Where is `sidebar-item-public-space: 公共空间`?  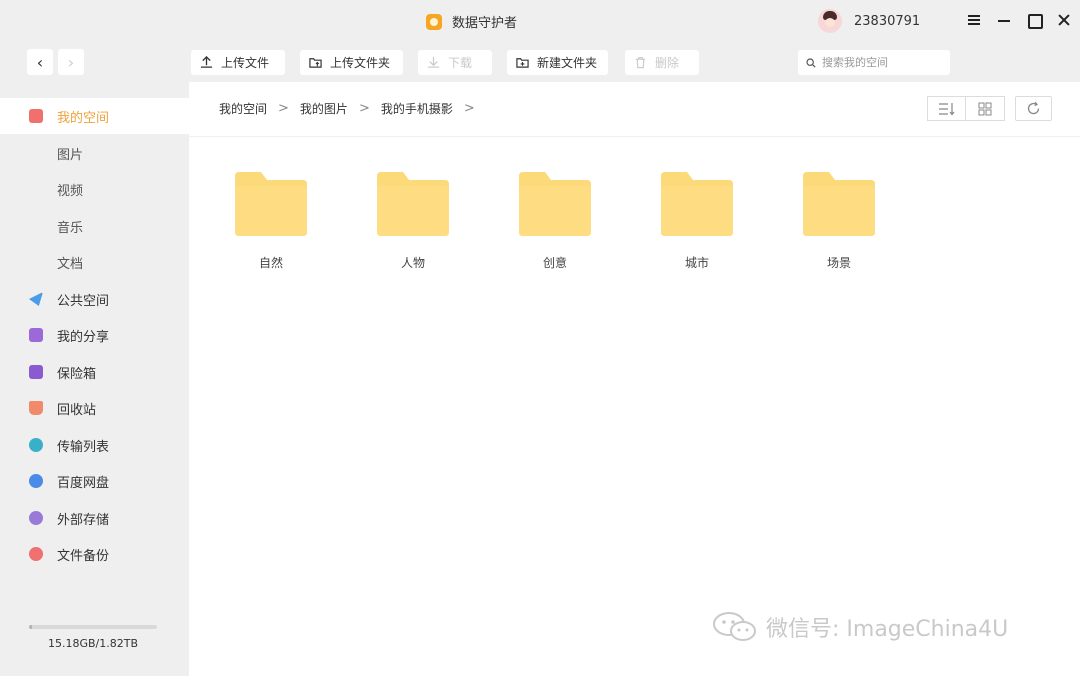 sidebar-item-public-space: 公共空间 is located at coordinates (94, 299).